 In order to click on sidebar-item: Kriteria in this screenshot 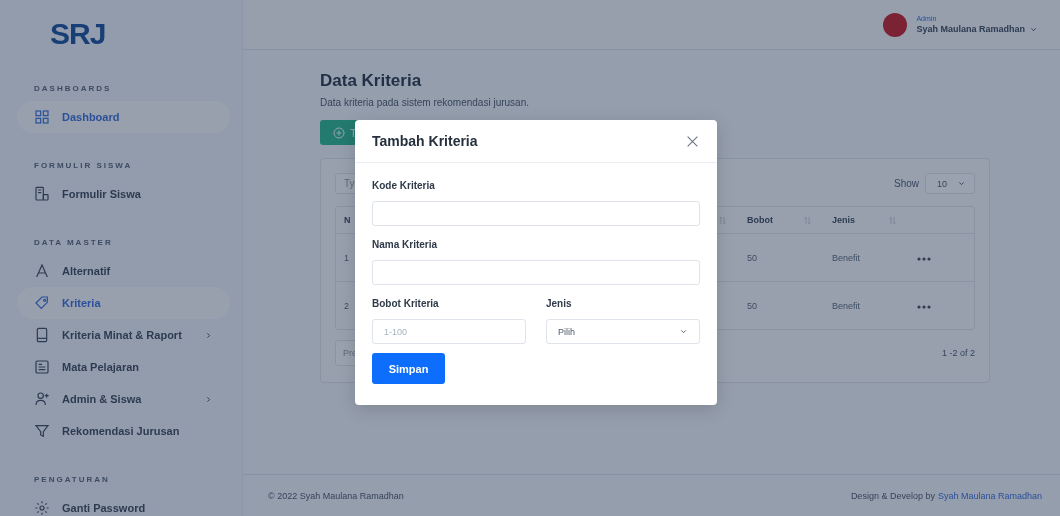, I will do `click(123, 303)`.